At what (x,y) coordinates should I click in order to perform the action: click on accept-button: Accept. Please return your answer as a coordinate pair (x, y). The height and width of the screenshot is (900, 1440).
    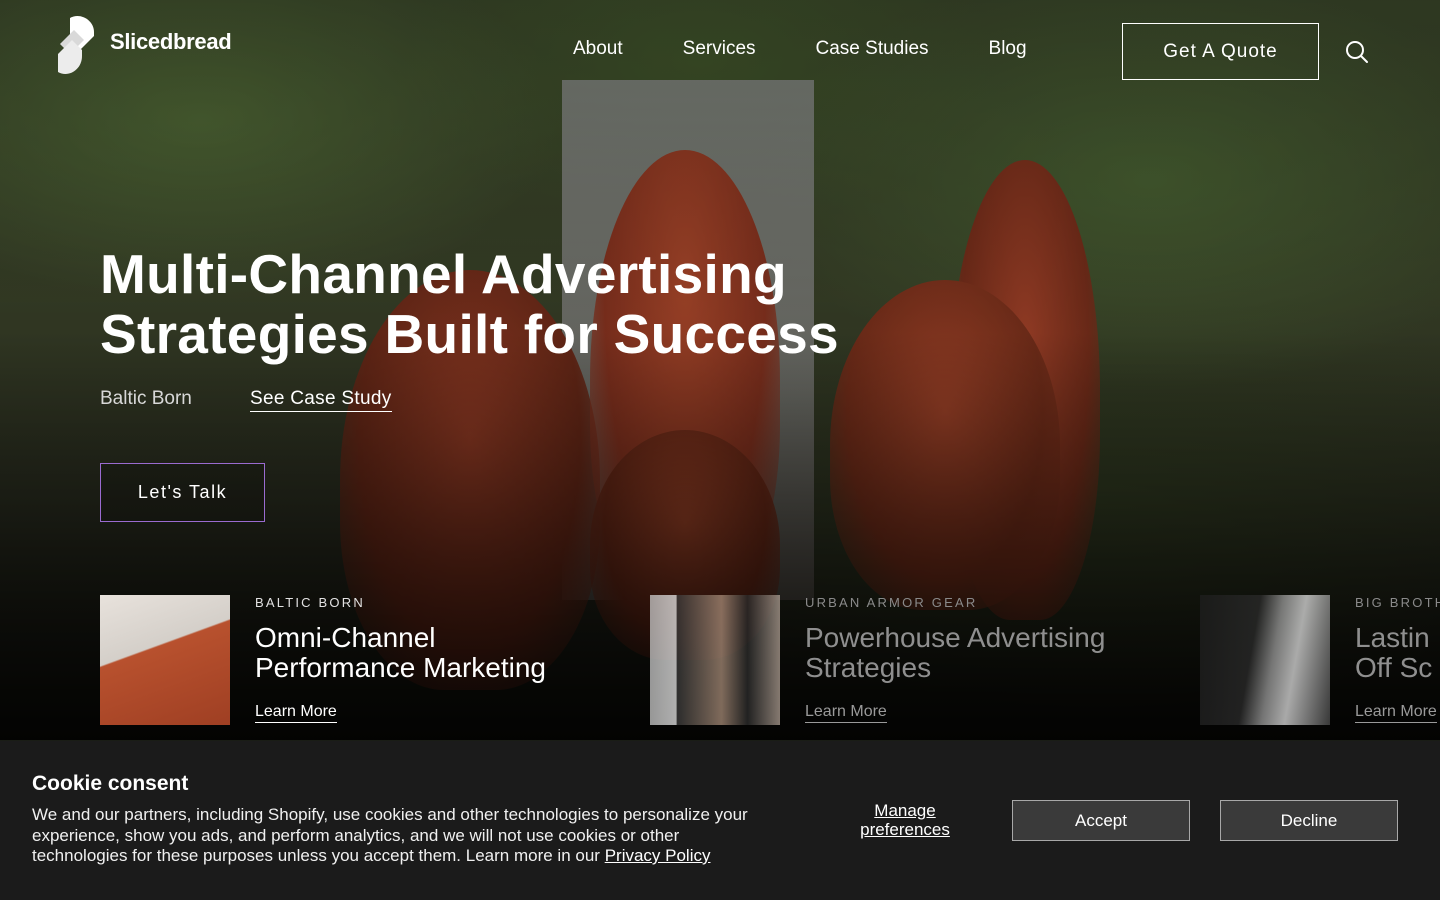
    Looking at the image, I should click on (1101, 820).